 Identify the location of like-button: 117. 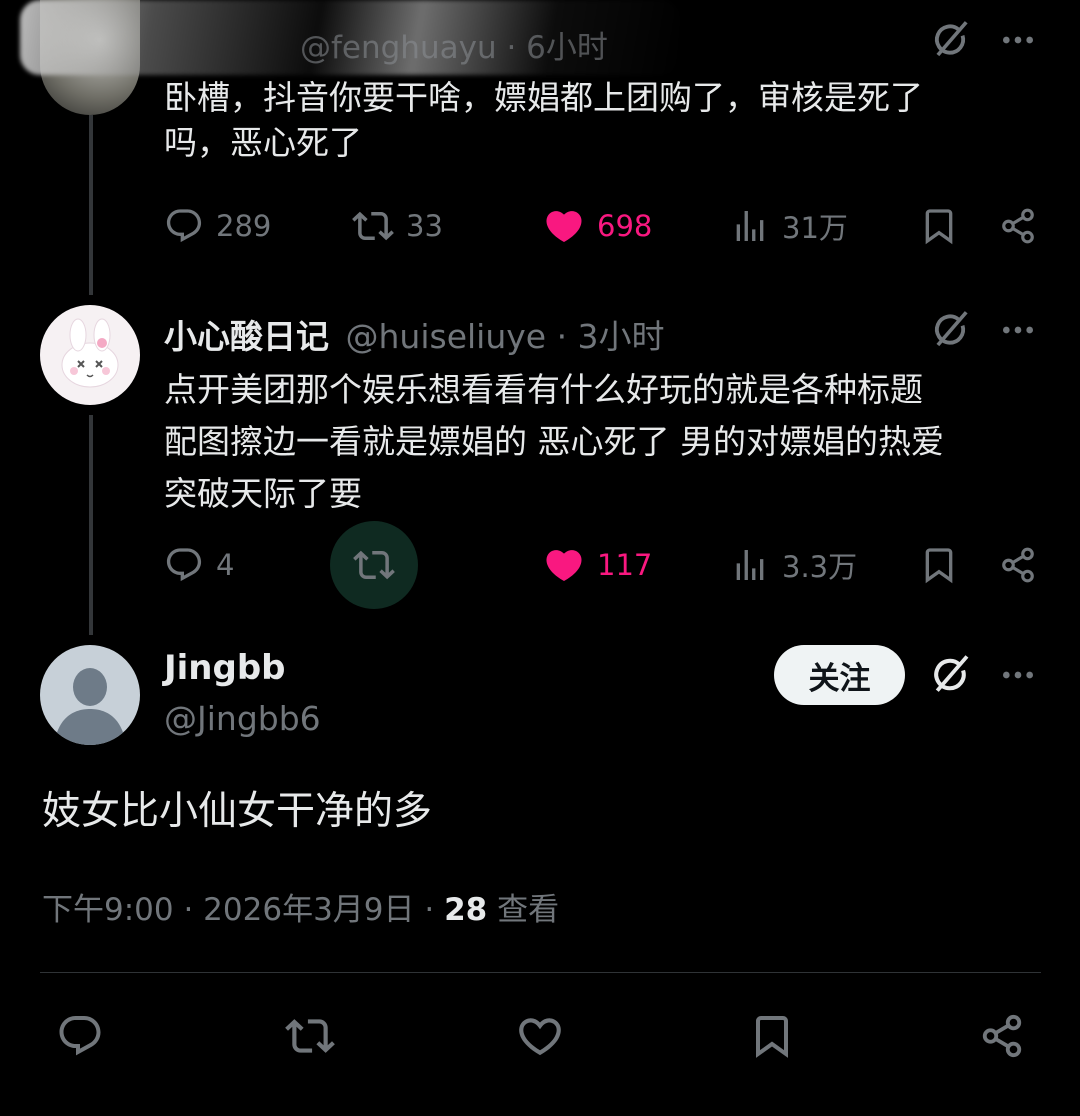
(597, 565).